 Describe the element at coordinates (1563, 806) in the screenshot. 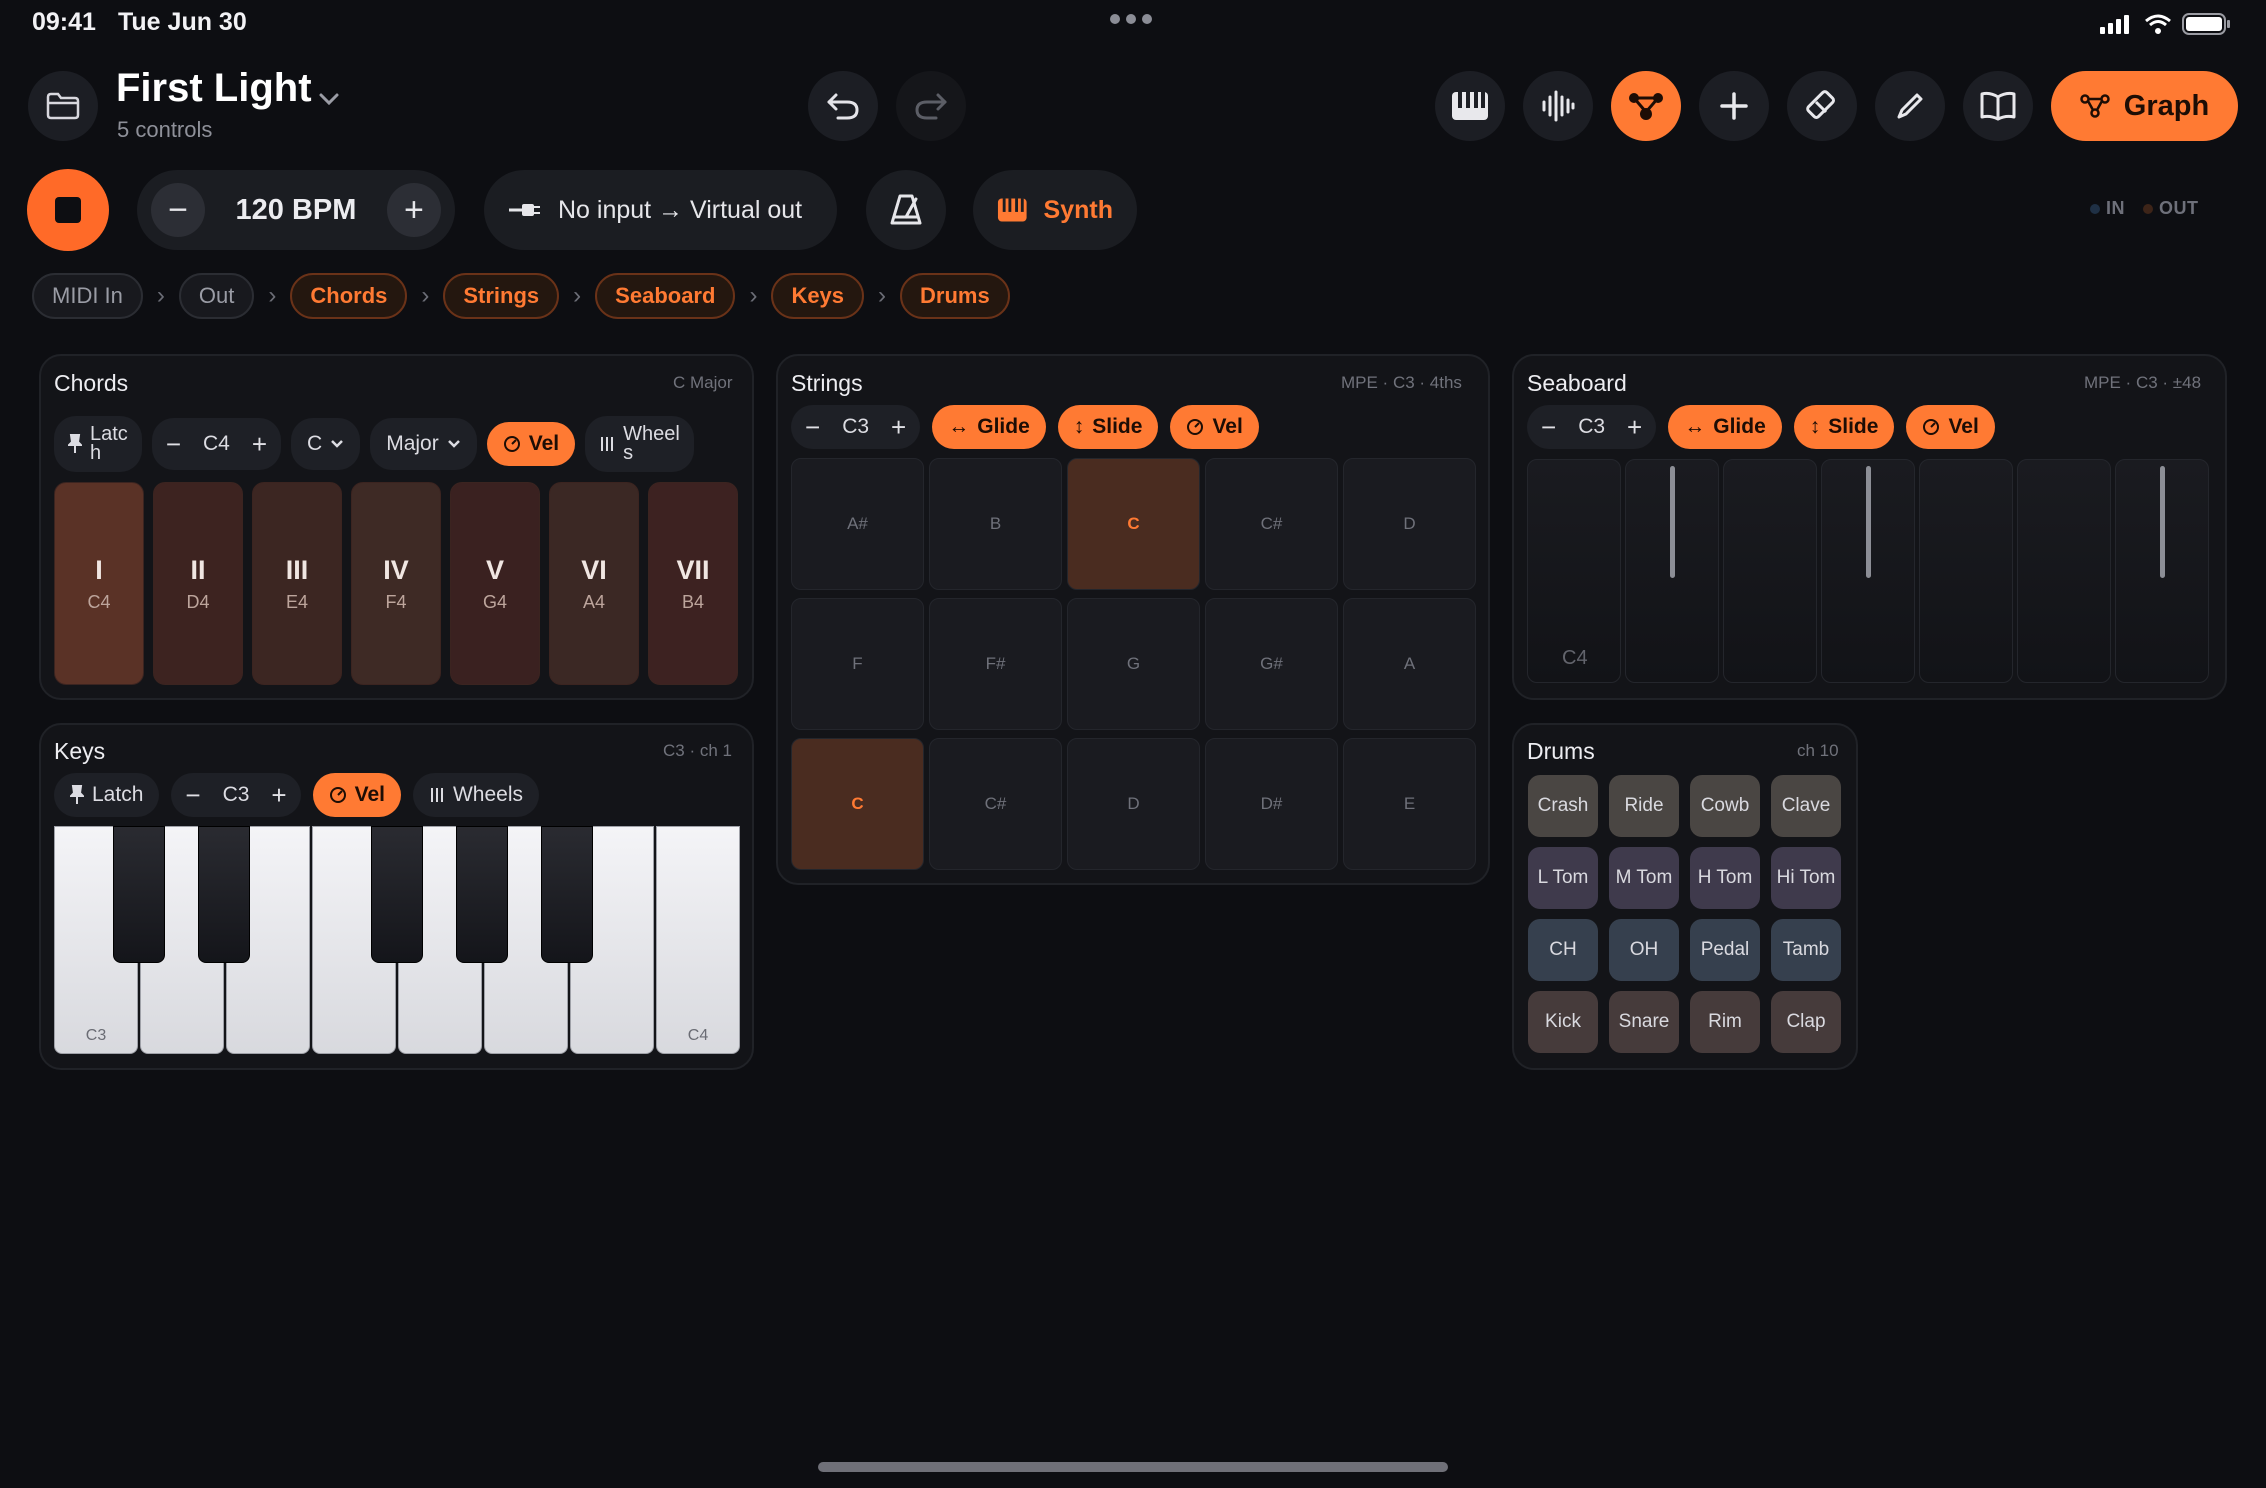

I see `drum-pad: Crash` at that location.